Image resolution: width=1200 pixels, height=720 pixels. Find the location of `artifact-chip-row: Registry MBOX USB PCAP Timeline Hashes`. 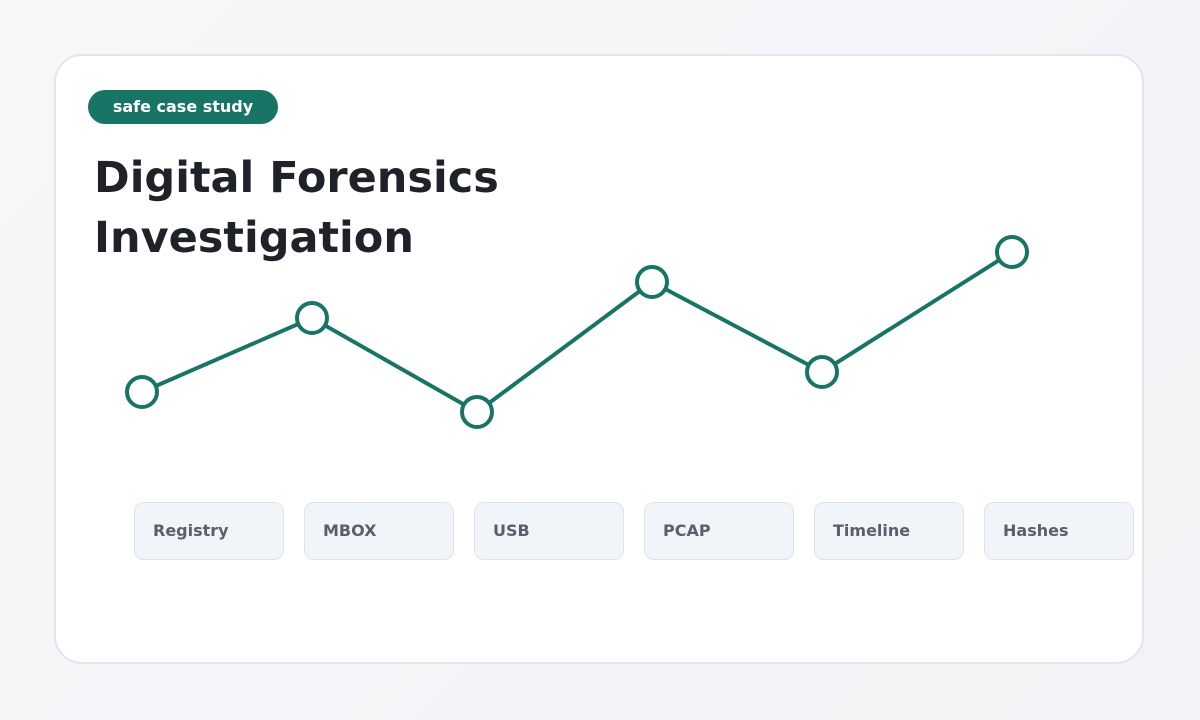

artifact-chip-row: Registry MBOX USB PCAP Timeline Hashes is located at coordinates (635, 531).